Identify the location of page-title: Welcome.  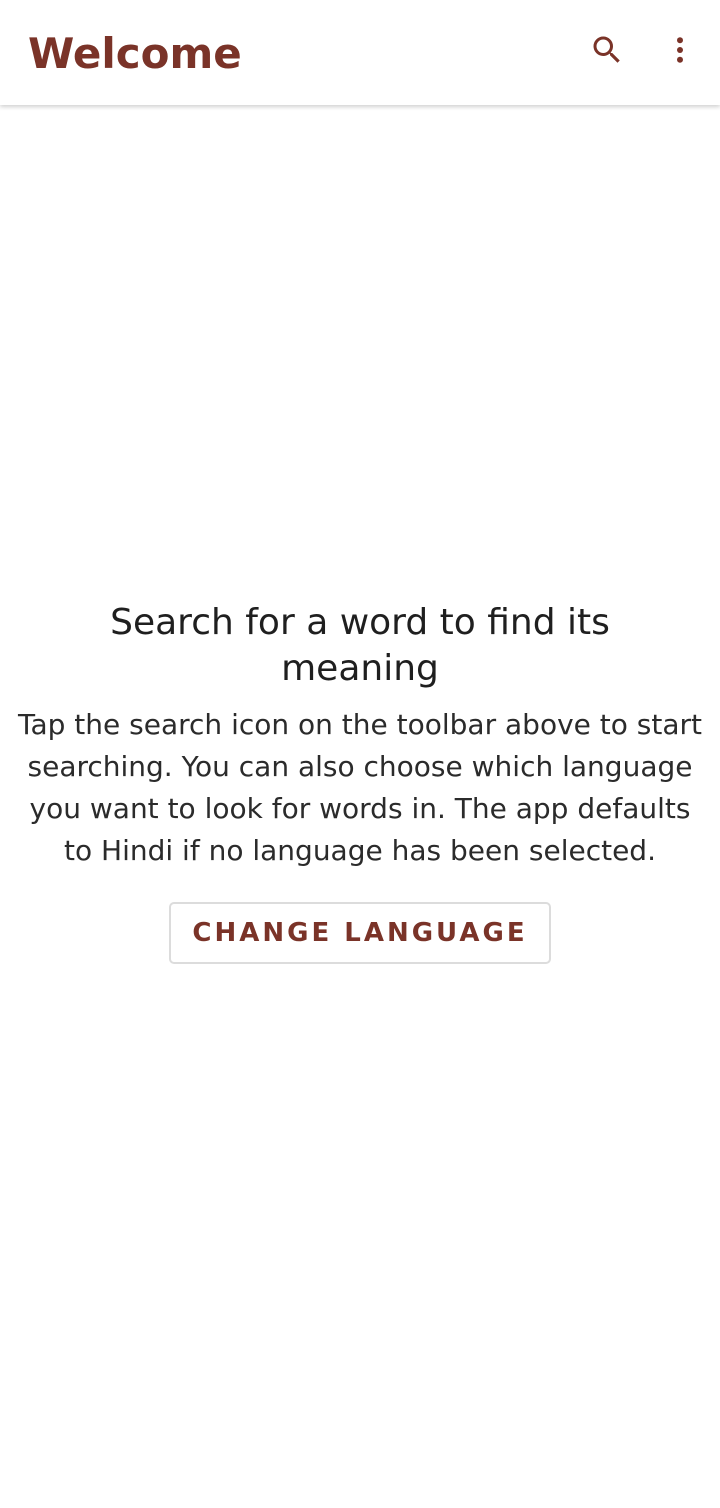
(135, 53).